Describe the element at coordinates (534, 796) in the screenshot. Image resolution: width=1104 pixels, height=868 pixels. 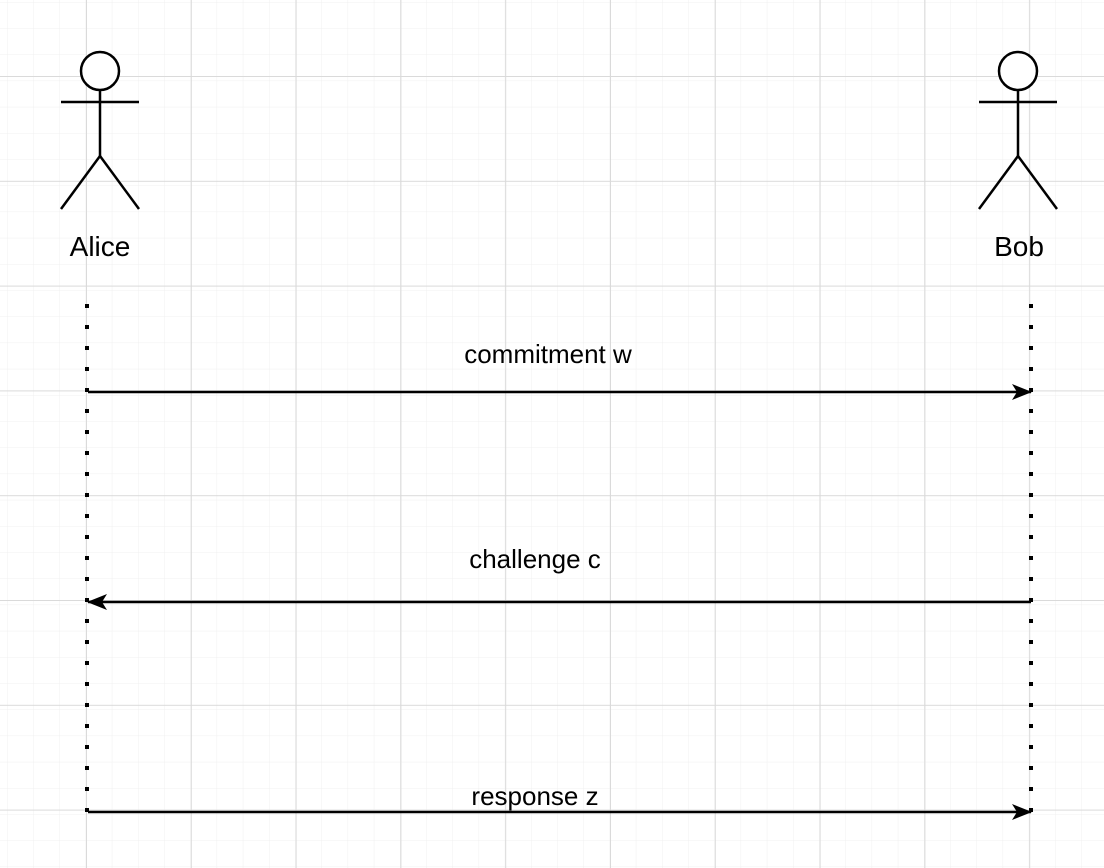
I see `message-label-response: response z` at that location.